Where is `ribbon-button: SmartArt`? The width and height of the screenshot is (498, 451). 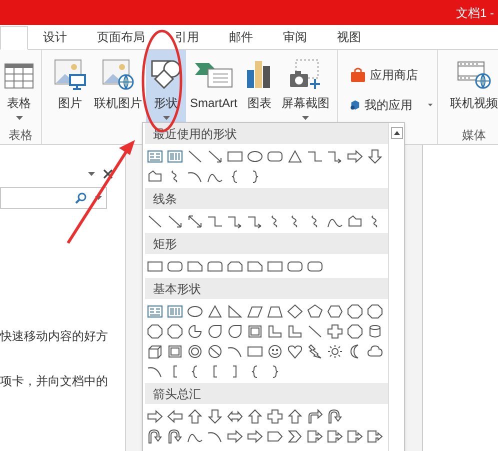
ribbon-button: SmartArt is located at coordinates (214, 86).